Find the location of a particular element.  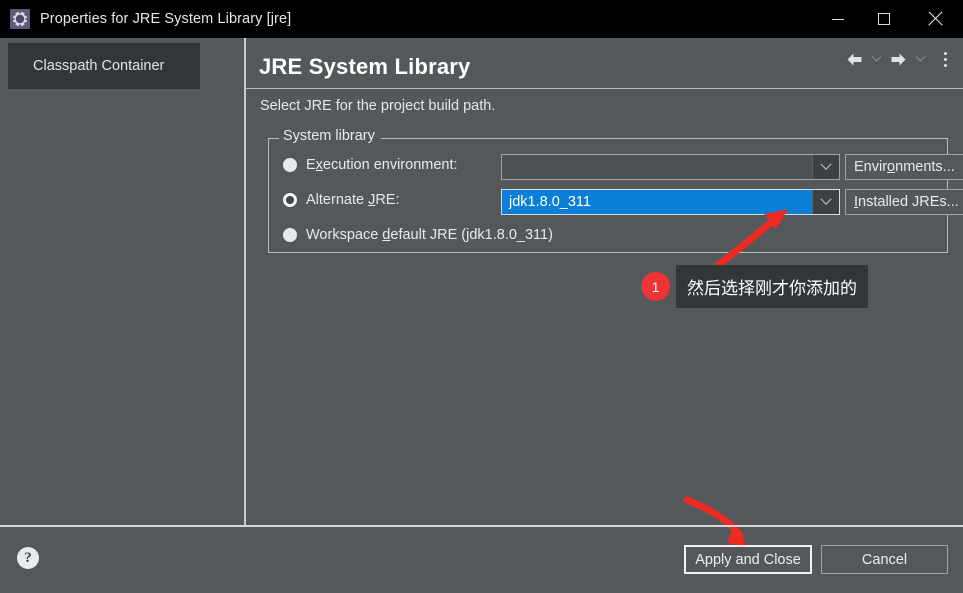

back-button is located at coordinates (854, 59).